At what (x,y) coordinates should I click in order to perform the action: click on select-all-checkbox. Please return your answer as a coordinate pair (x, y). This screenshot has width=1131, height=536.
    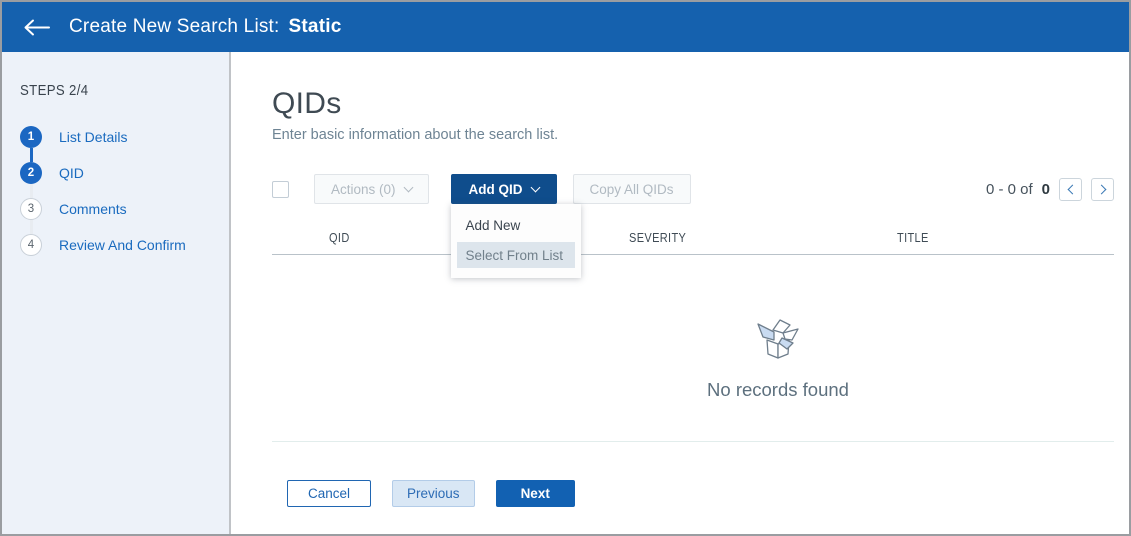
    Looking at the image, I should click on (280, 189).